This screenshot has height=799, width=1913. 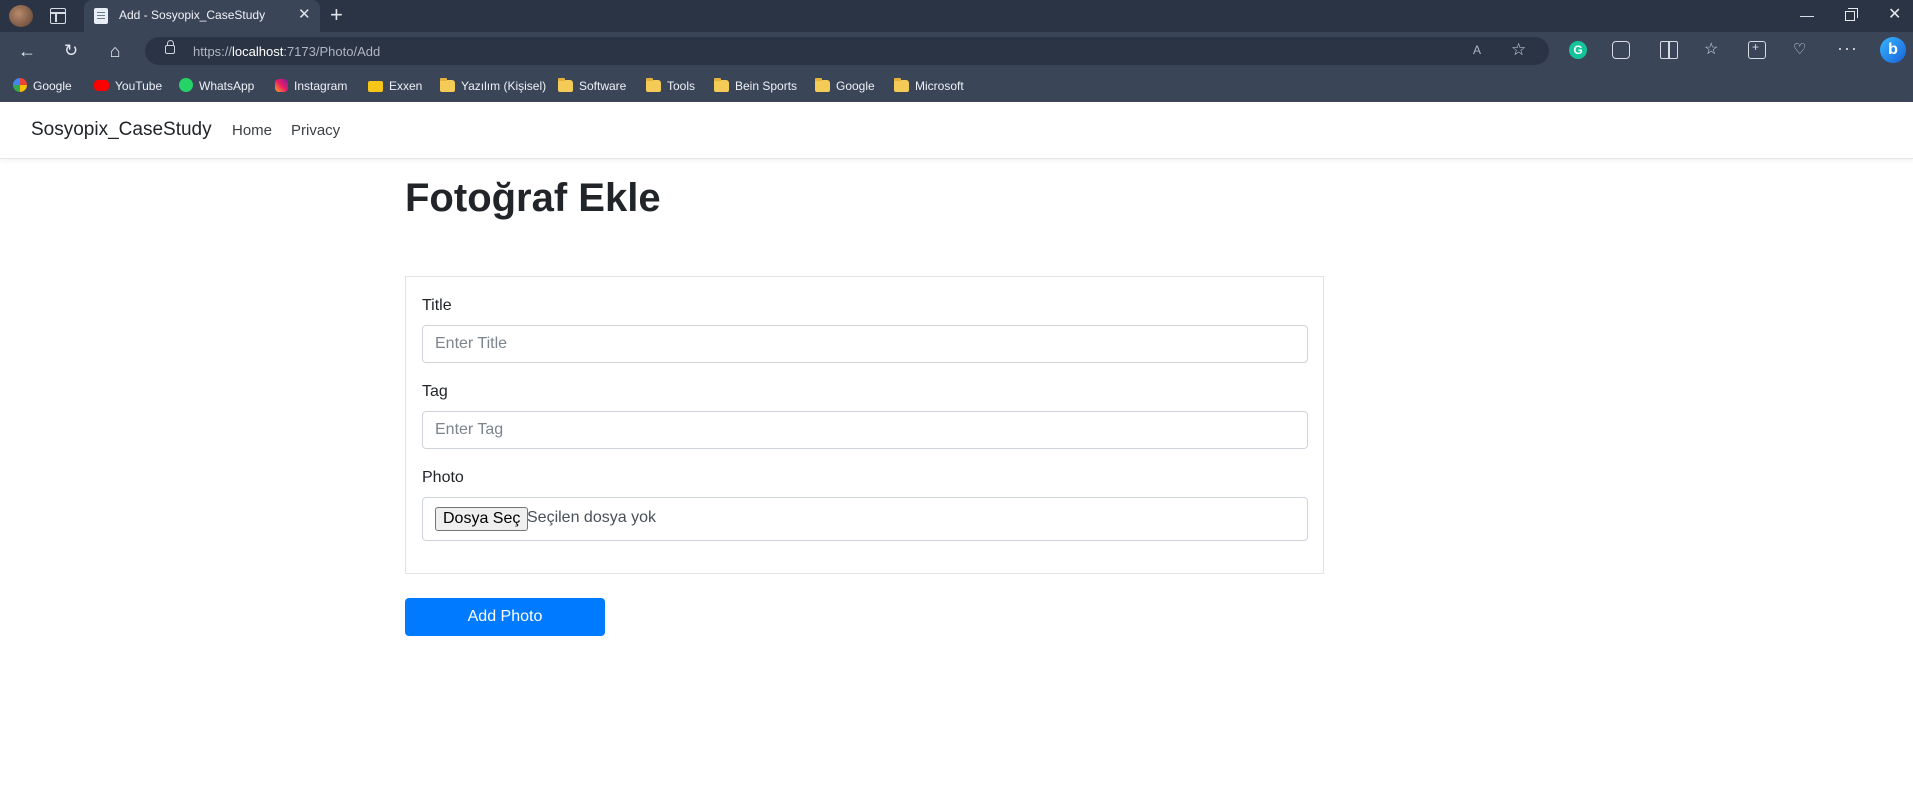 I want to click on bookmark-label: Software, so click(x=603, y=86).